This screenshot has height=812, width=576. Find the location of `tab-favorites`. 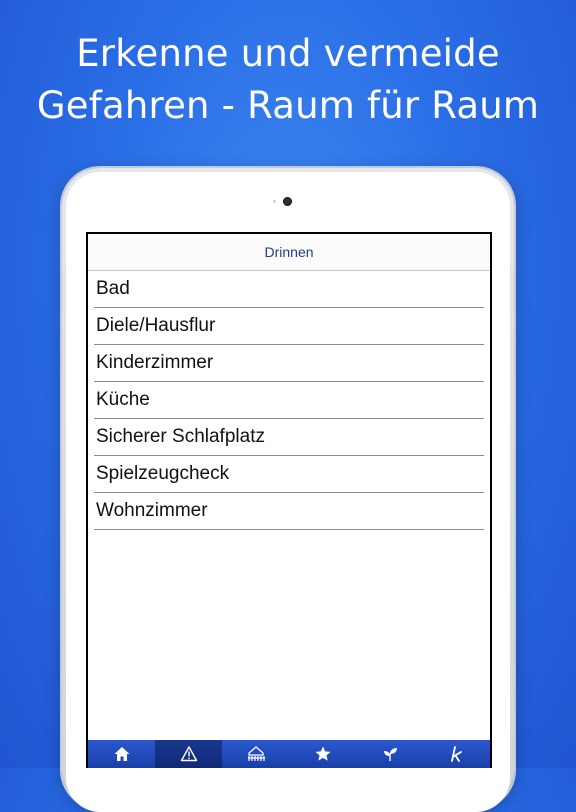

tab-favorites is located at coordinates (322, 754).